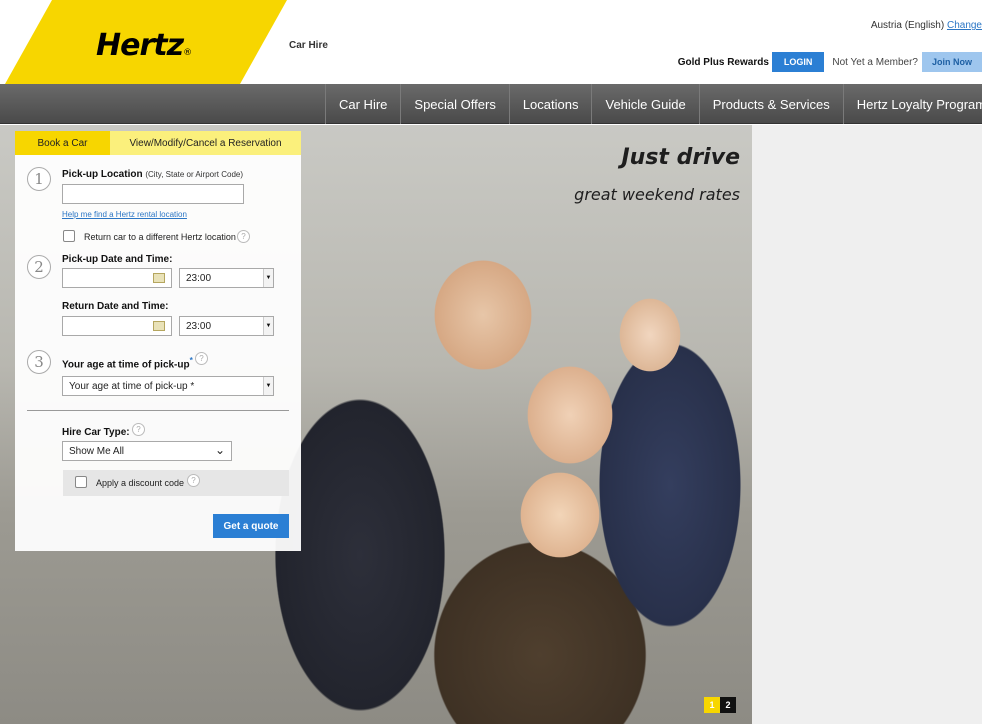 The width and height of the screenshot is (982, 724). I want to click on pickup-location-hint: (City, State or Airport Code), so click(194, 174).